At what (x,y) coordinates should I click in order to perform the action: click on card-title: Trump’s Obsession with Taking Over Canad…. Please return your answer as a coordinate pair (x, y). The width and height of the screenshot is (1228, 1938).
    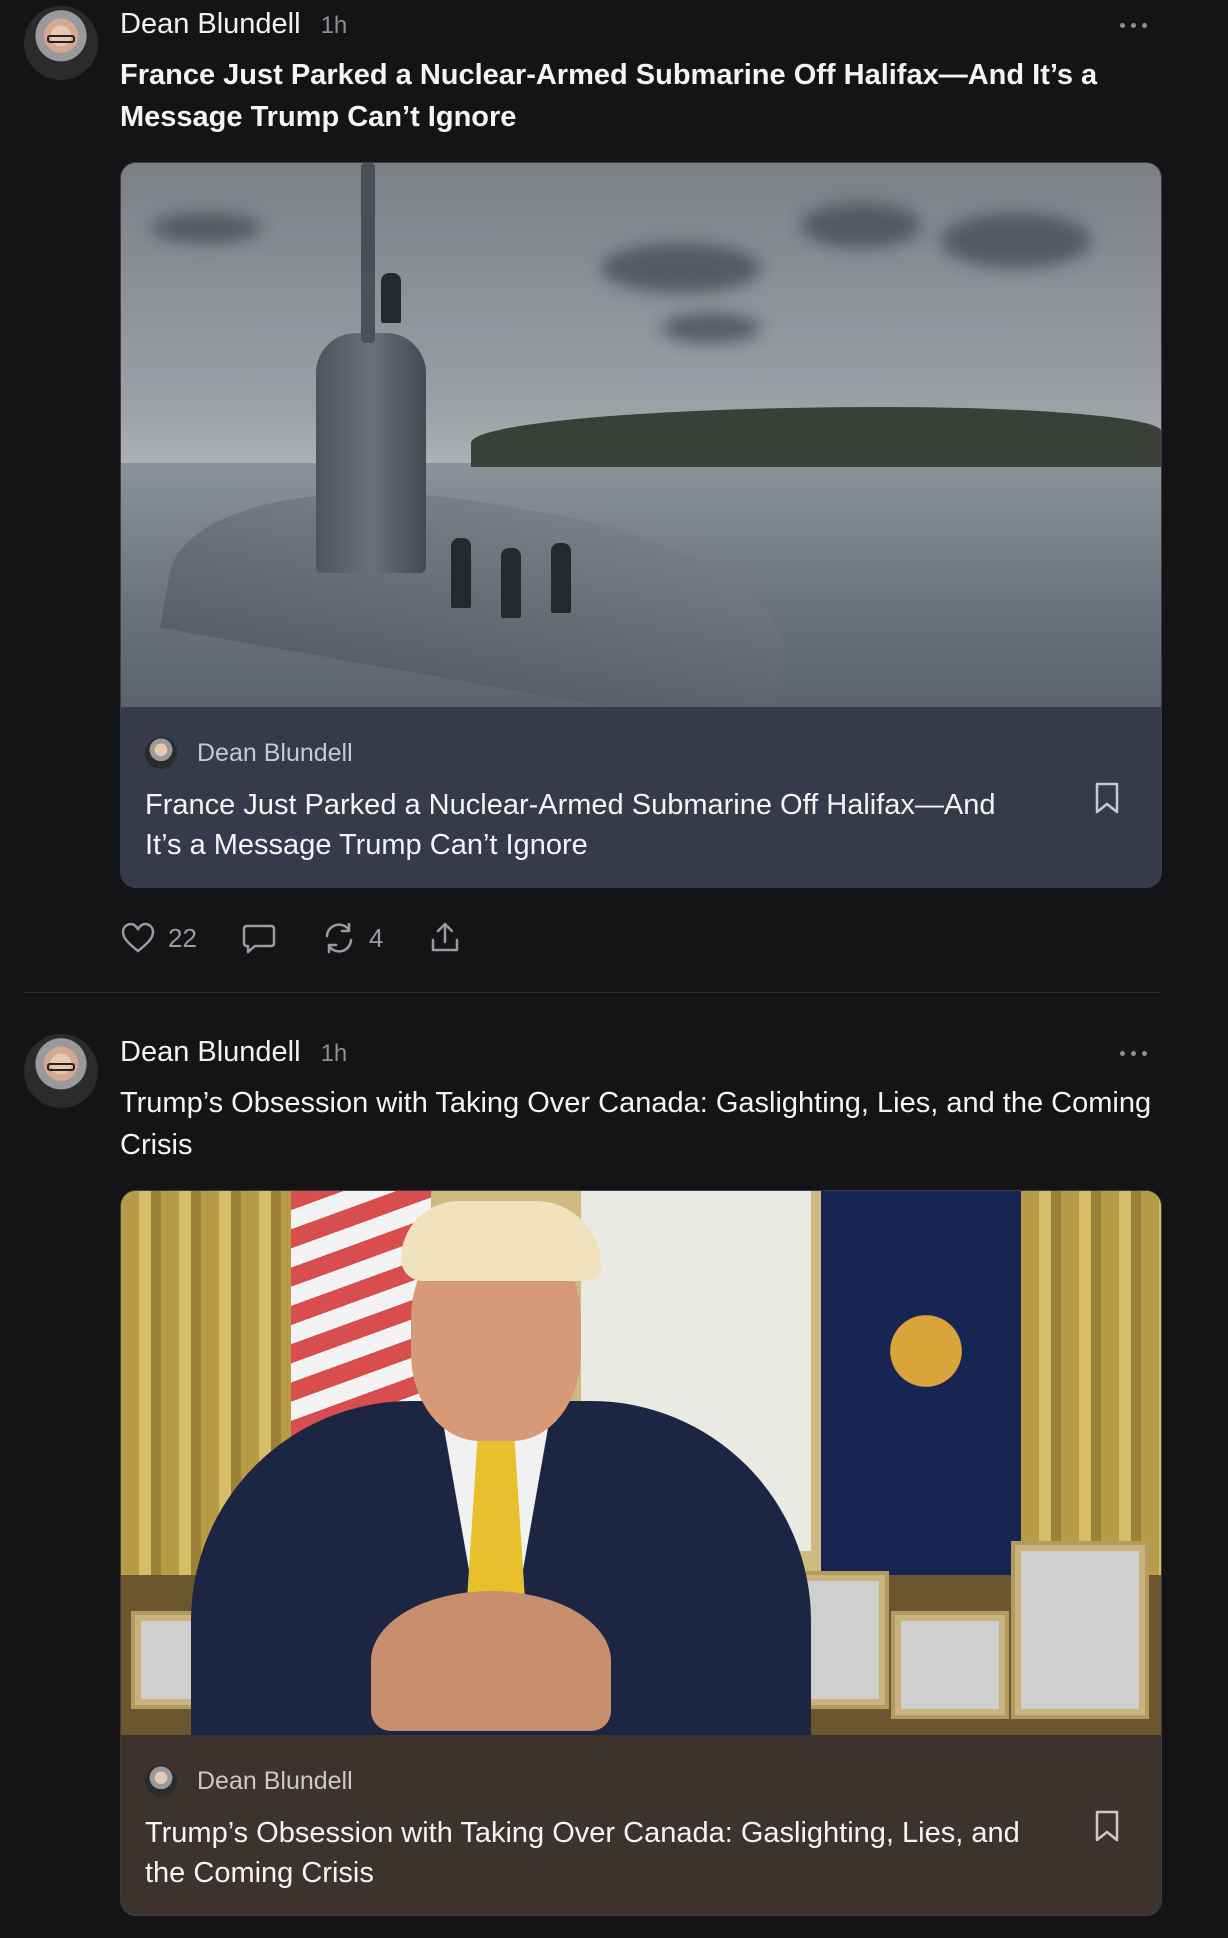
    Looking at the image, I should click on (585, 1853).